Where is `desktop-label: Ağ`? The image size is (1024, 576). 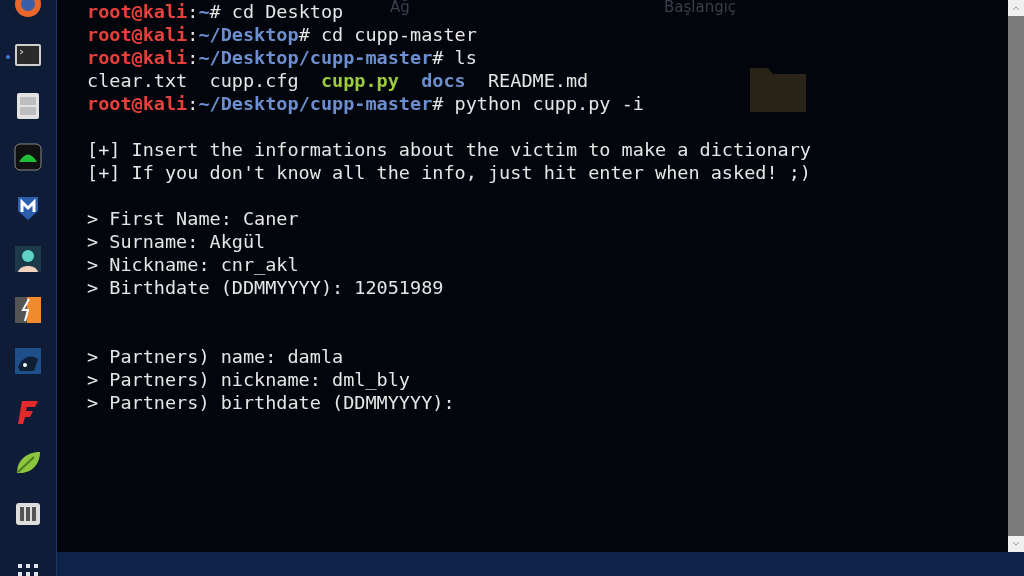 desktop-label: Ağ is located at coordinates (400, 9).